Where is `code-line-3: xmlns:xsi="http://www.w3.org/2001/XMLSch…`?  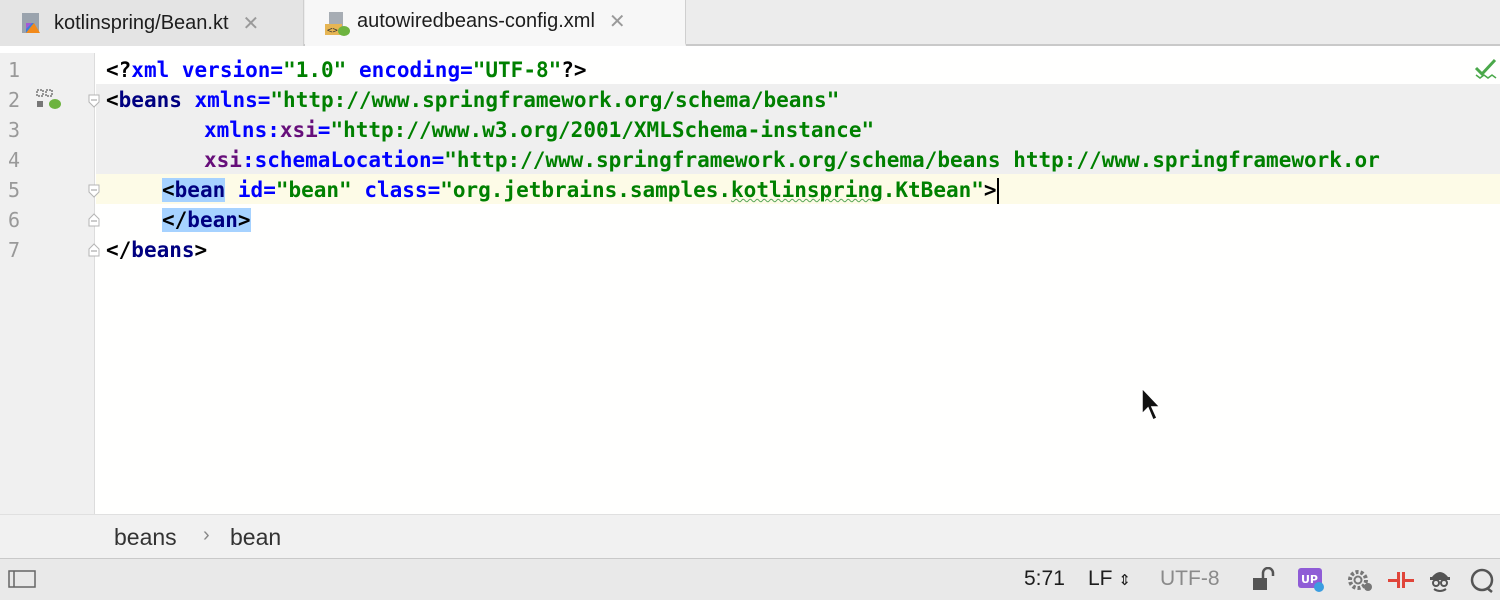 code-line-3: xmlns:xsi="http://www.w3.org/2001/XMLSch… is located at coordinates (539, 130).